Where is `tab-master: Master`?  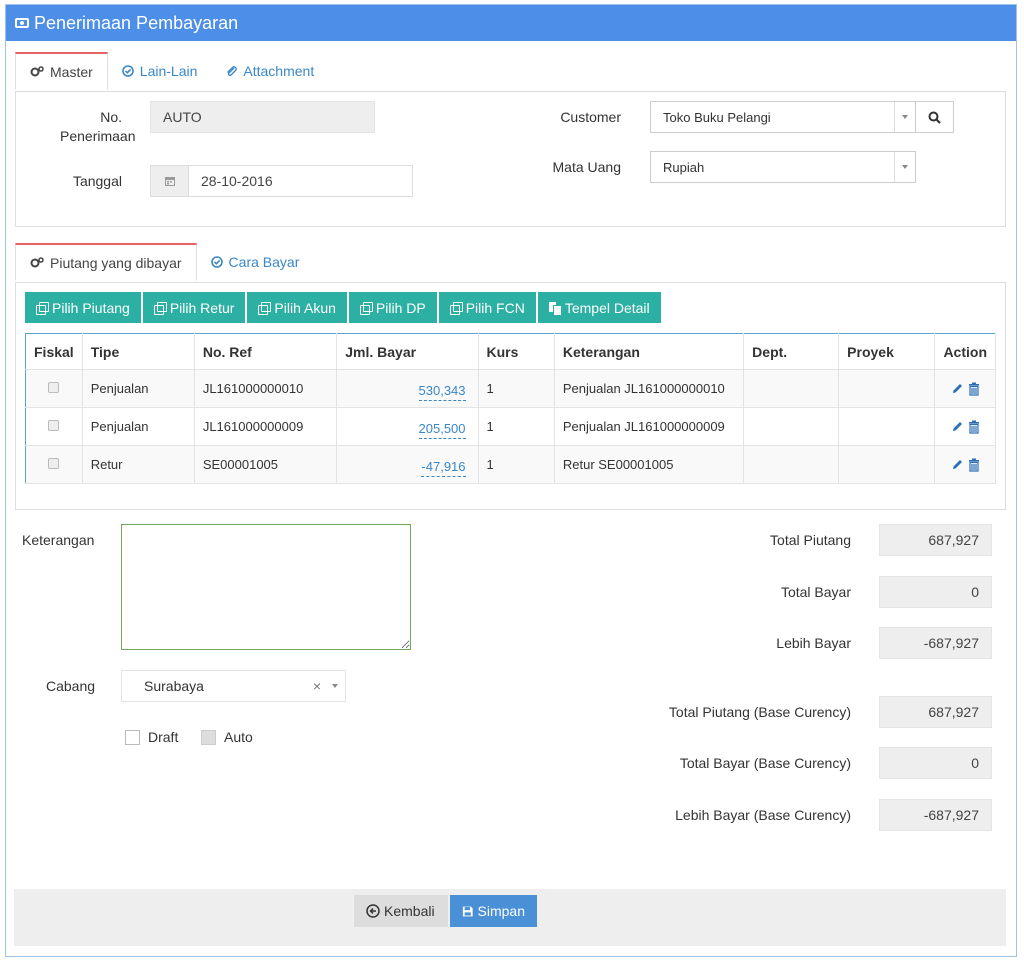 tab-master: Master is located at coordinates (61, 71).